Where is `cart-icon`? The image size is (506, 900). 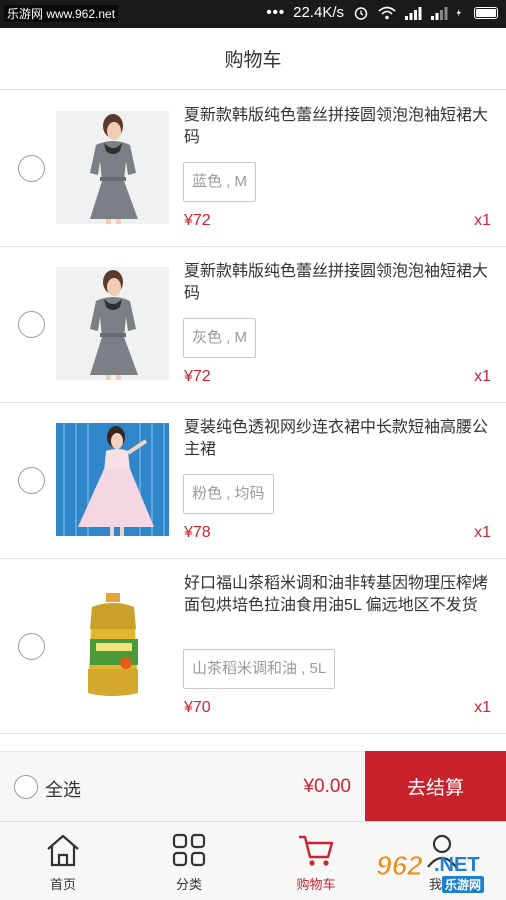
cart-icon is located at coordinates (316, 850).